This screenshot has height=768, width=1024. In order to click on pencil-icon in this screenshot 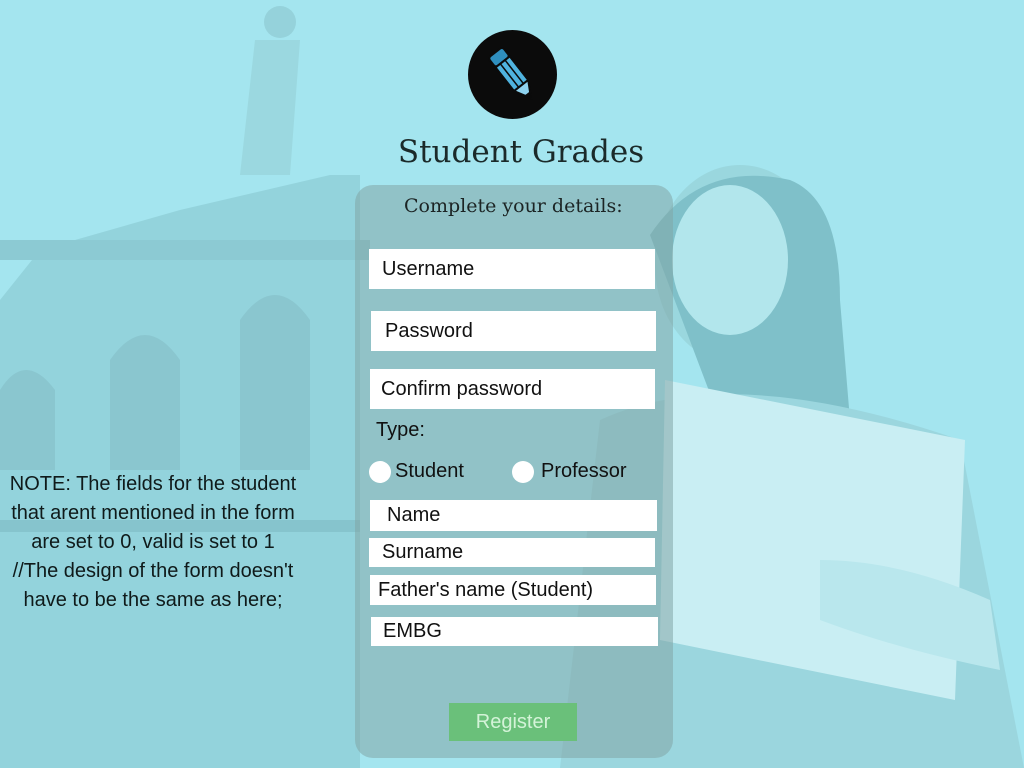, I will do `click(510, 73)`.